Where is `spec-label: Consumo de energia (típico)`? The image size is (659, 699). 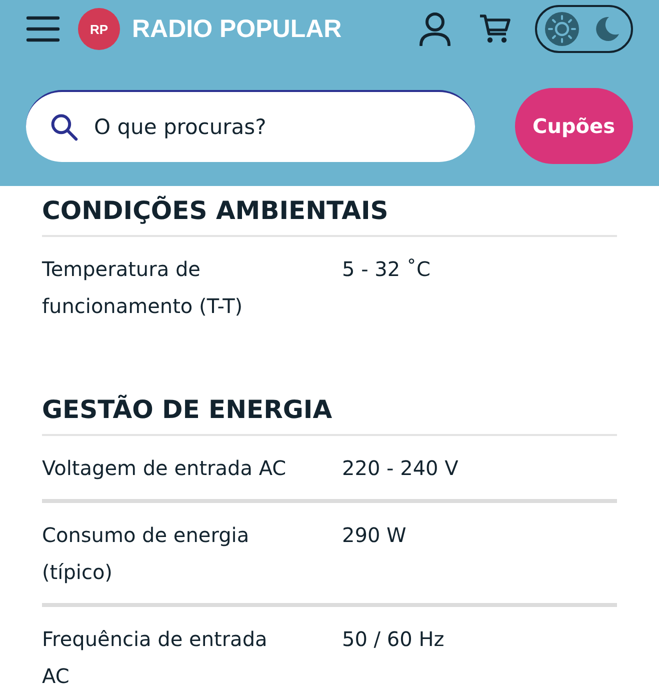 spec-label: Consumo de energia (típico) is located at coordinates (146, 554).